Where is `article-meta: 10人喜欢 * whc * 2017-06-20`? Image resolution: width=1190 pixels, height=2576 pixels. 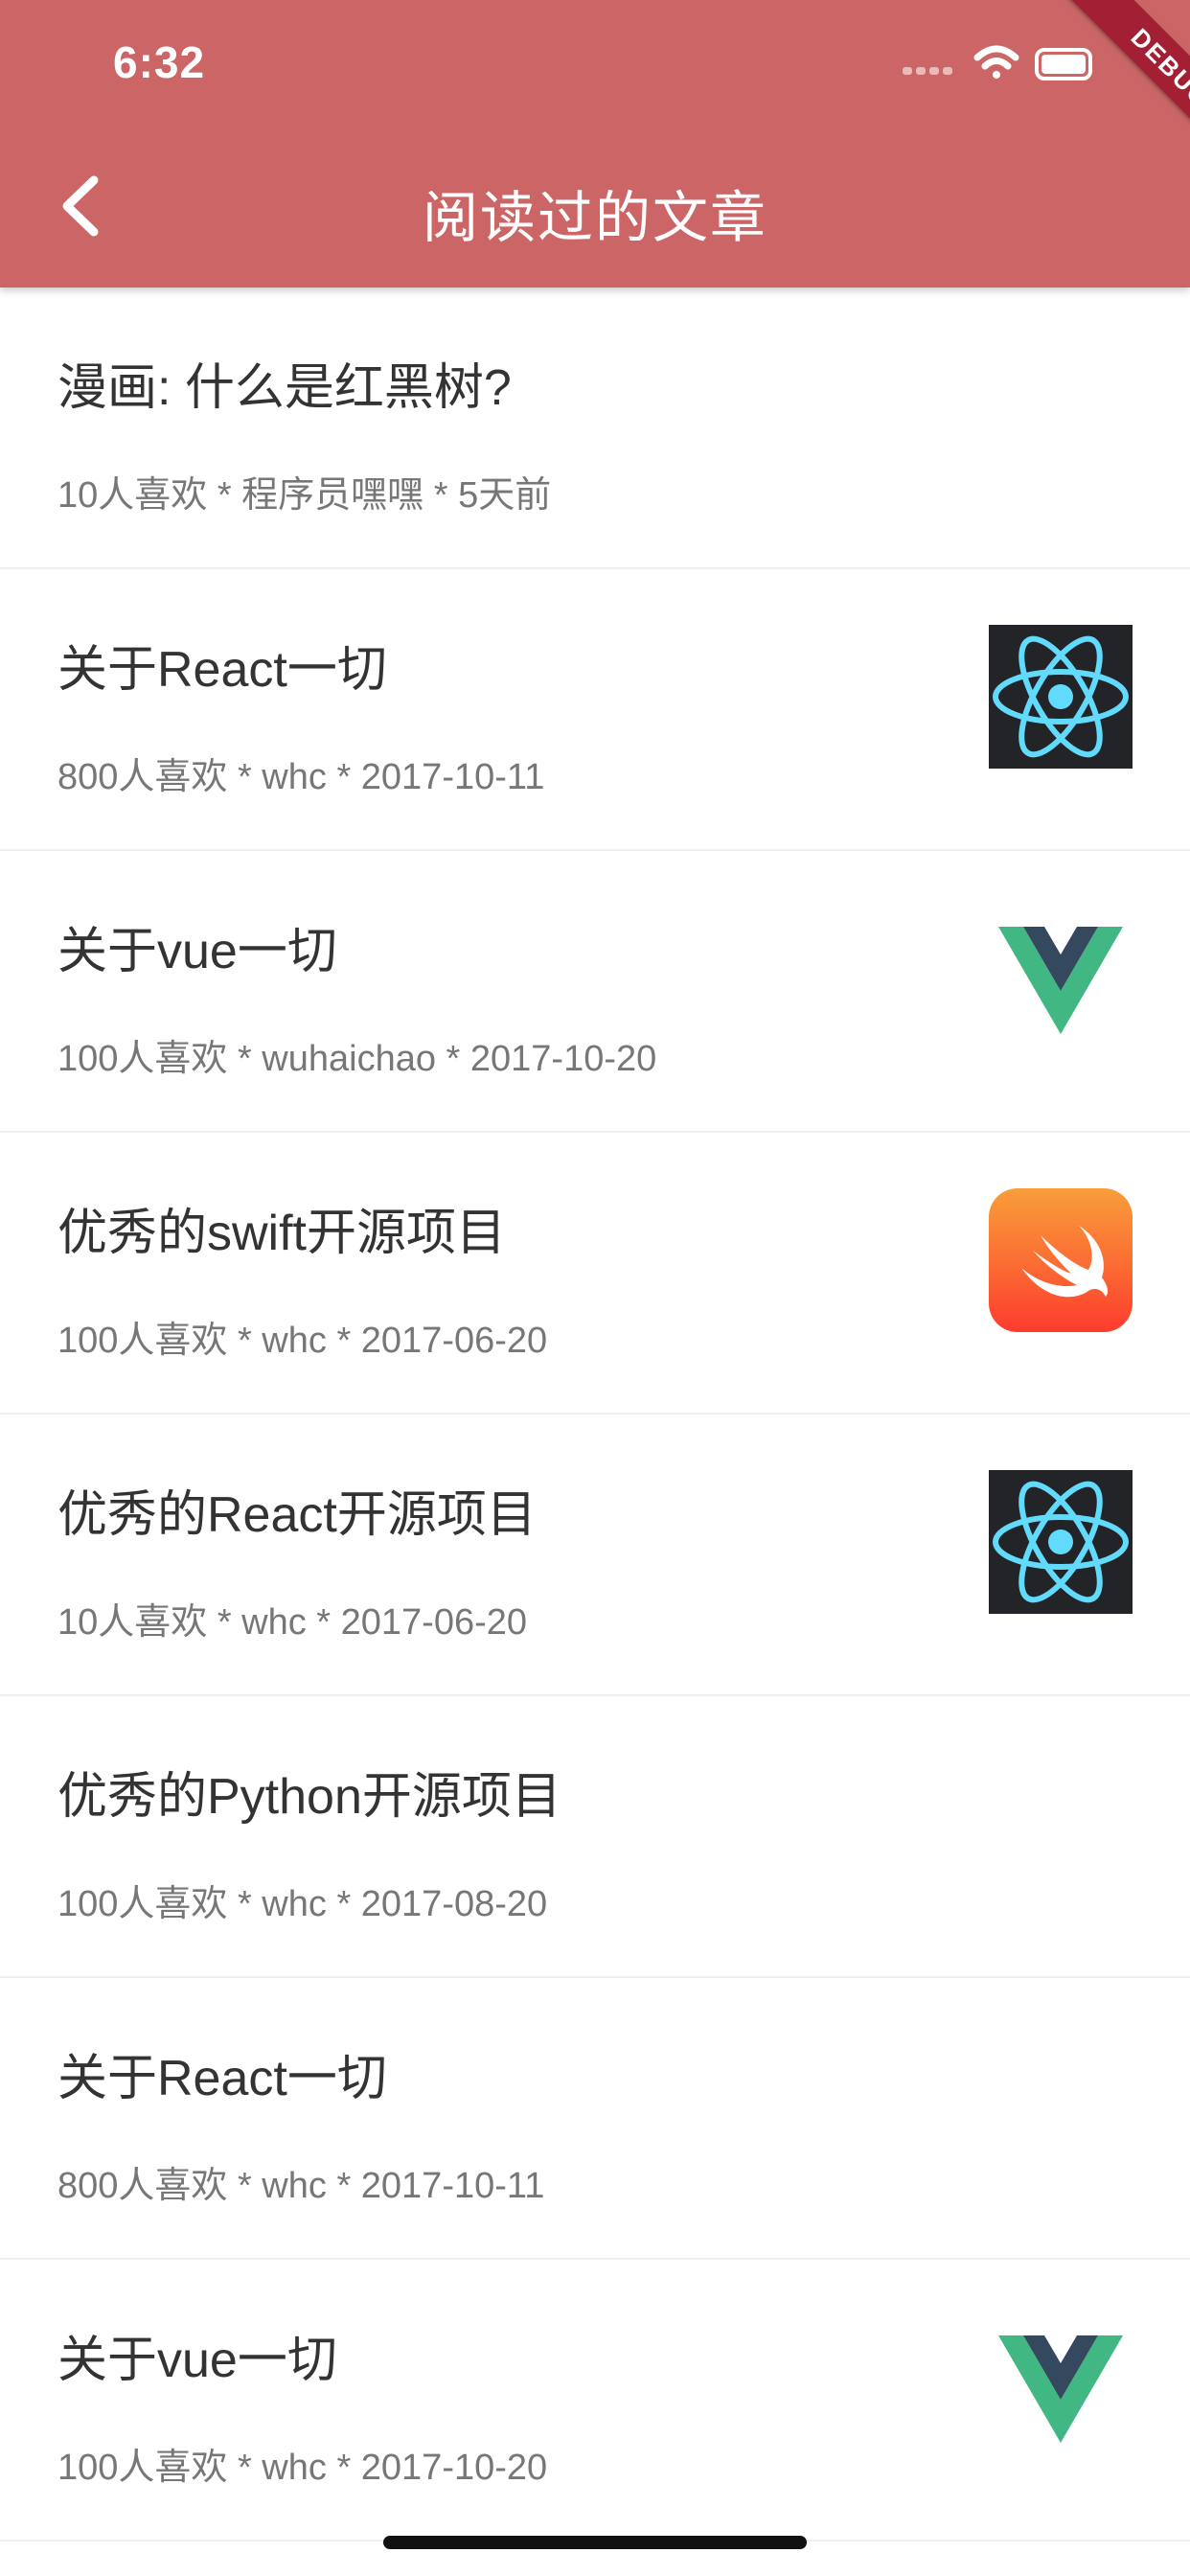
article-meta: 10人喜欢 * whc * 2017-06-20 is located at coordinates (293, 1622).